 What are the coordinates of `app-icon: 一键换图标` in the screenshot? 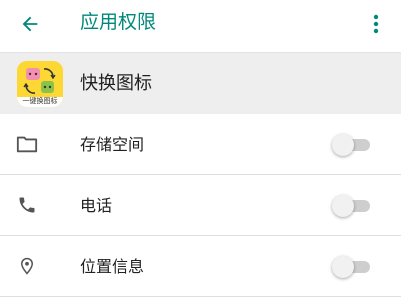 It's located at (40, 84).